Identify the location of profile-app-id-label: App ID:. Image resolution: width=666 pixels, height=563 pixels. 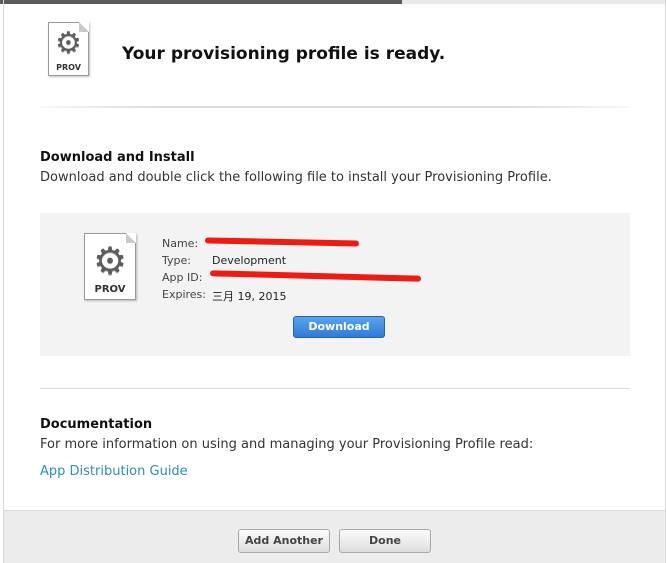
(182, 277).